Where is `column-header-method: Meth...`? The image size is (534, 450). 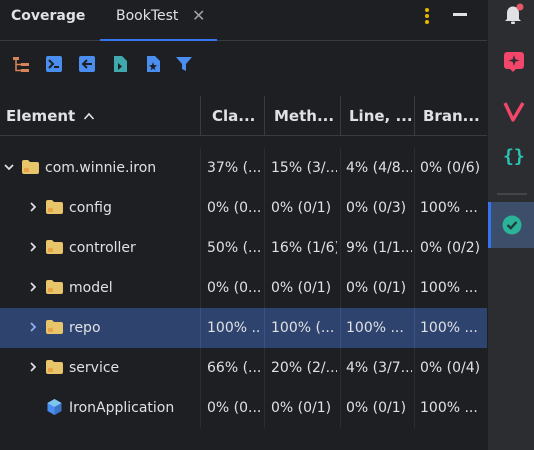
column-header-method: Meth... is located at coordinates (306, 116).